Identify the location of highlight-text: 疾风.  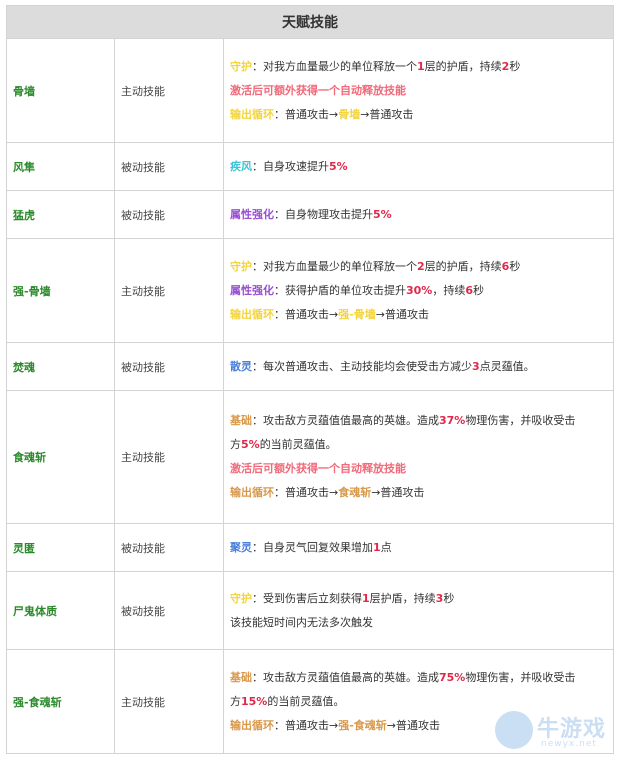
(241, 166).